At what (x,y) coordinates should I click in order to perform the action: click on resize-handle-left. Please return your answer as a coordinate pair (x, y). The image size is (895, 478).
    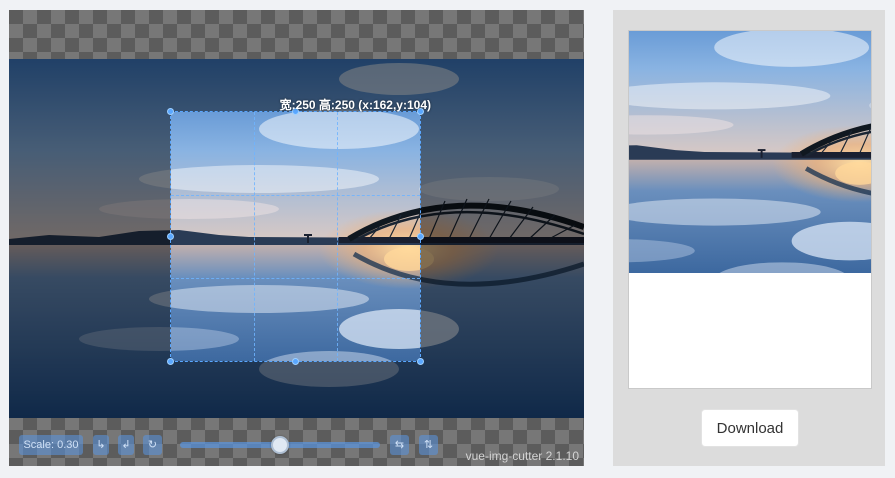
    Looking at the image, I should click on (170, 236).